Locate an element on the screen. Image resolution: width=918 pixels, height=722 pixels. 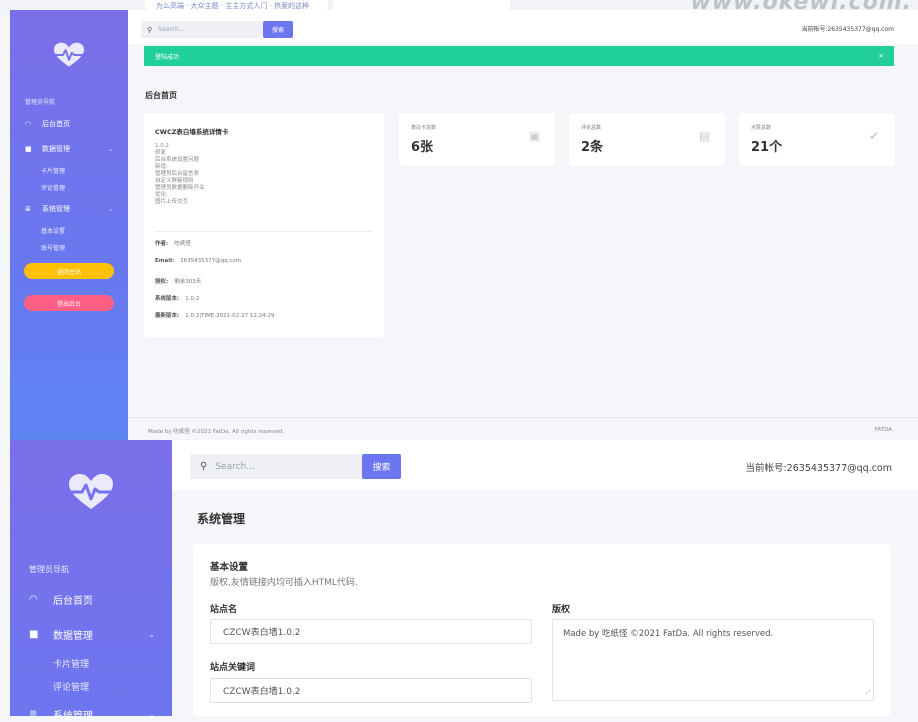
page-title: 系统管理 is located at coordinates (221, 519).